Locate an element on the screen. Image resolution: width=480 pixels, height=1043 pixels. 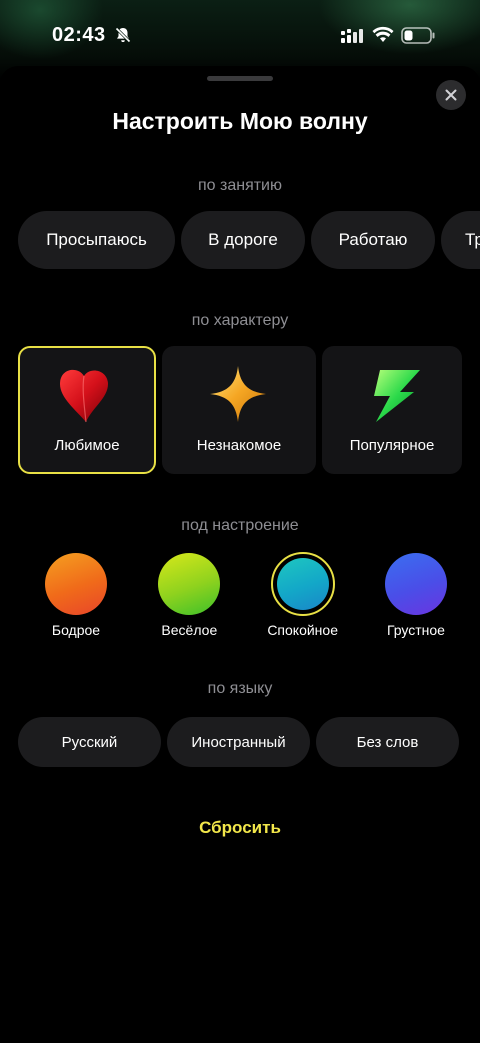
character-card-label: Любимое is located at coordinates (87, 445).